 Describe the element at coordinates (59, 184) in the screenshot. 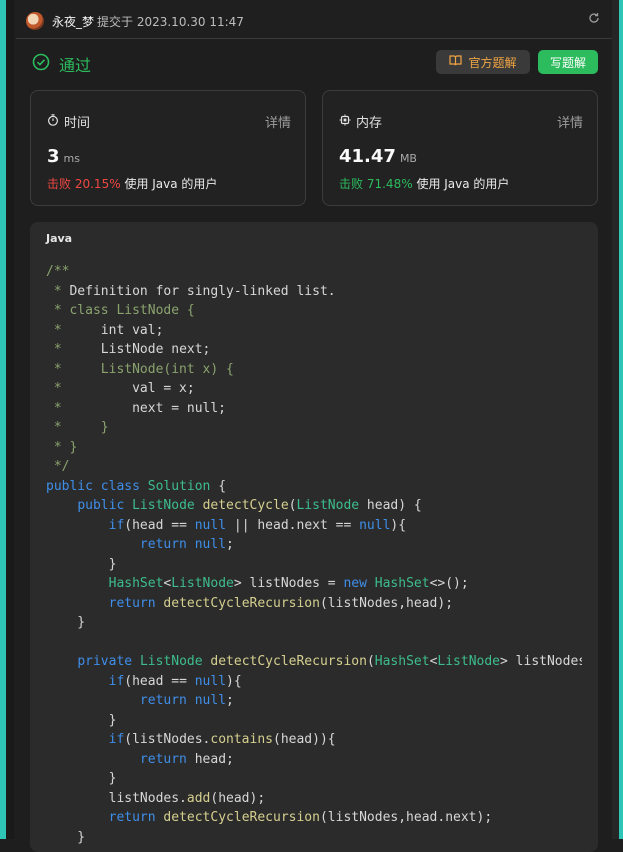

I see `runtime-beat-prefix: 击败` at that location.